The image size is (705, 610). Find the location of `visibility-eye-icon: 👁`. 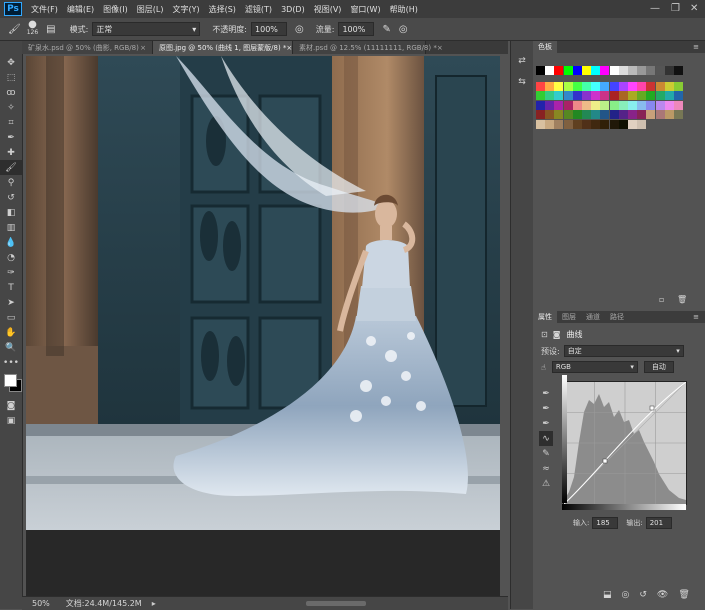

visibility-eye-icon: 👁 is located at coordinates (662, 595).